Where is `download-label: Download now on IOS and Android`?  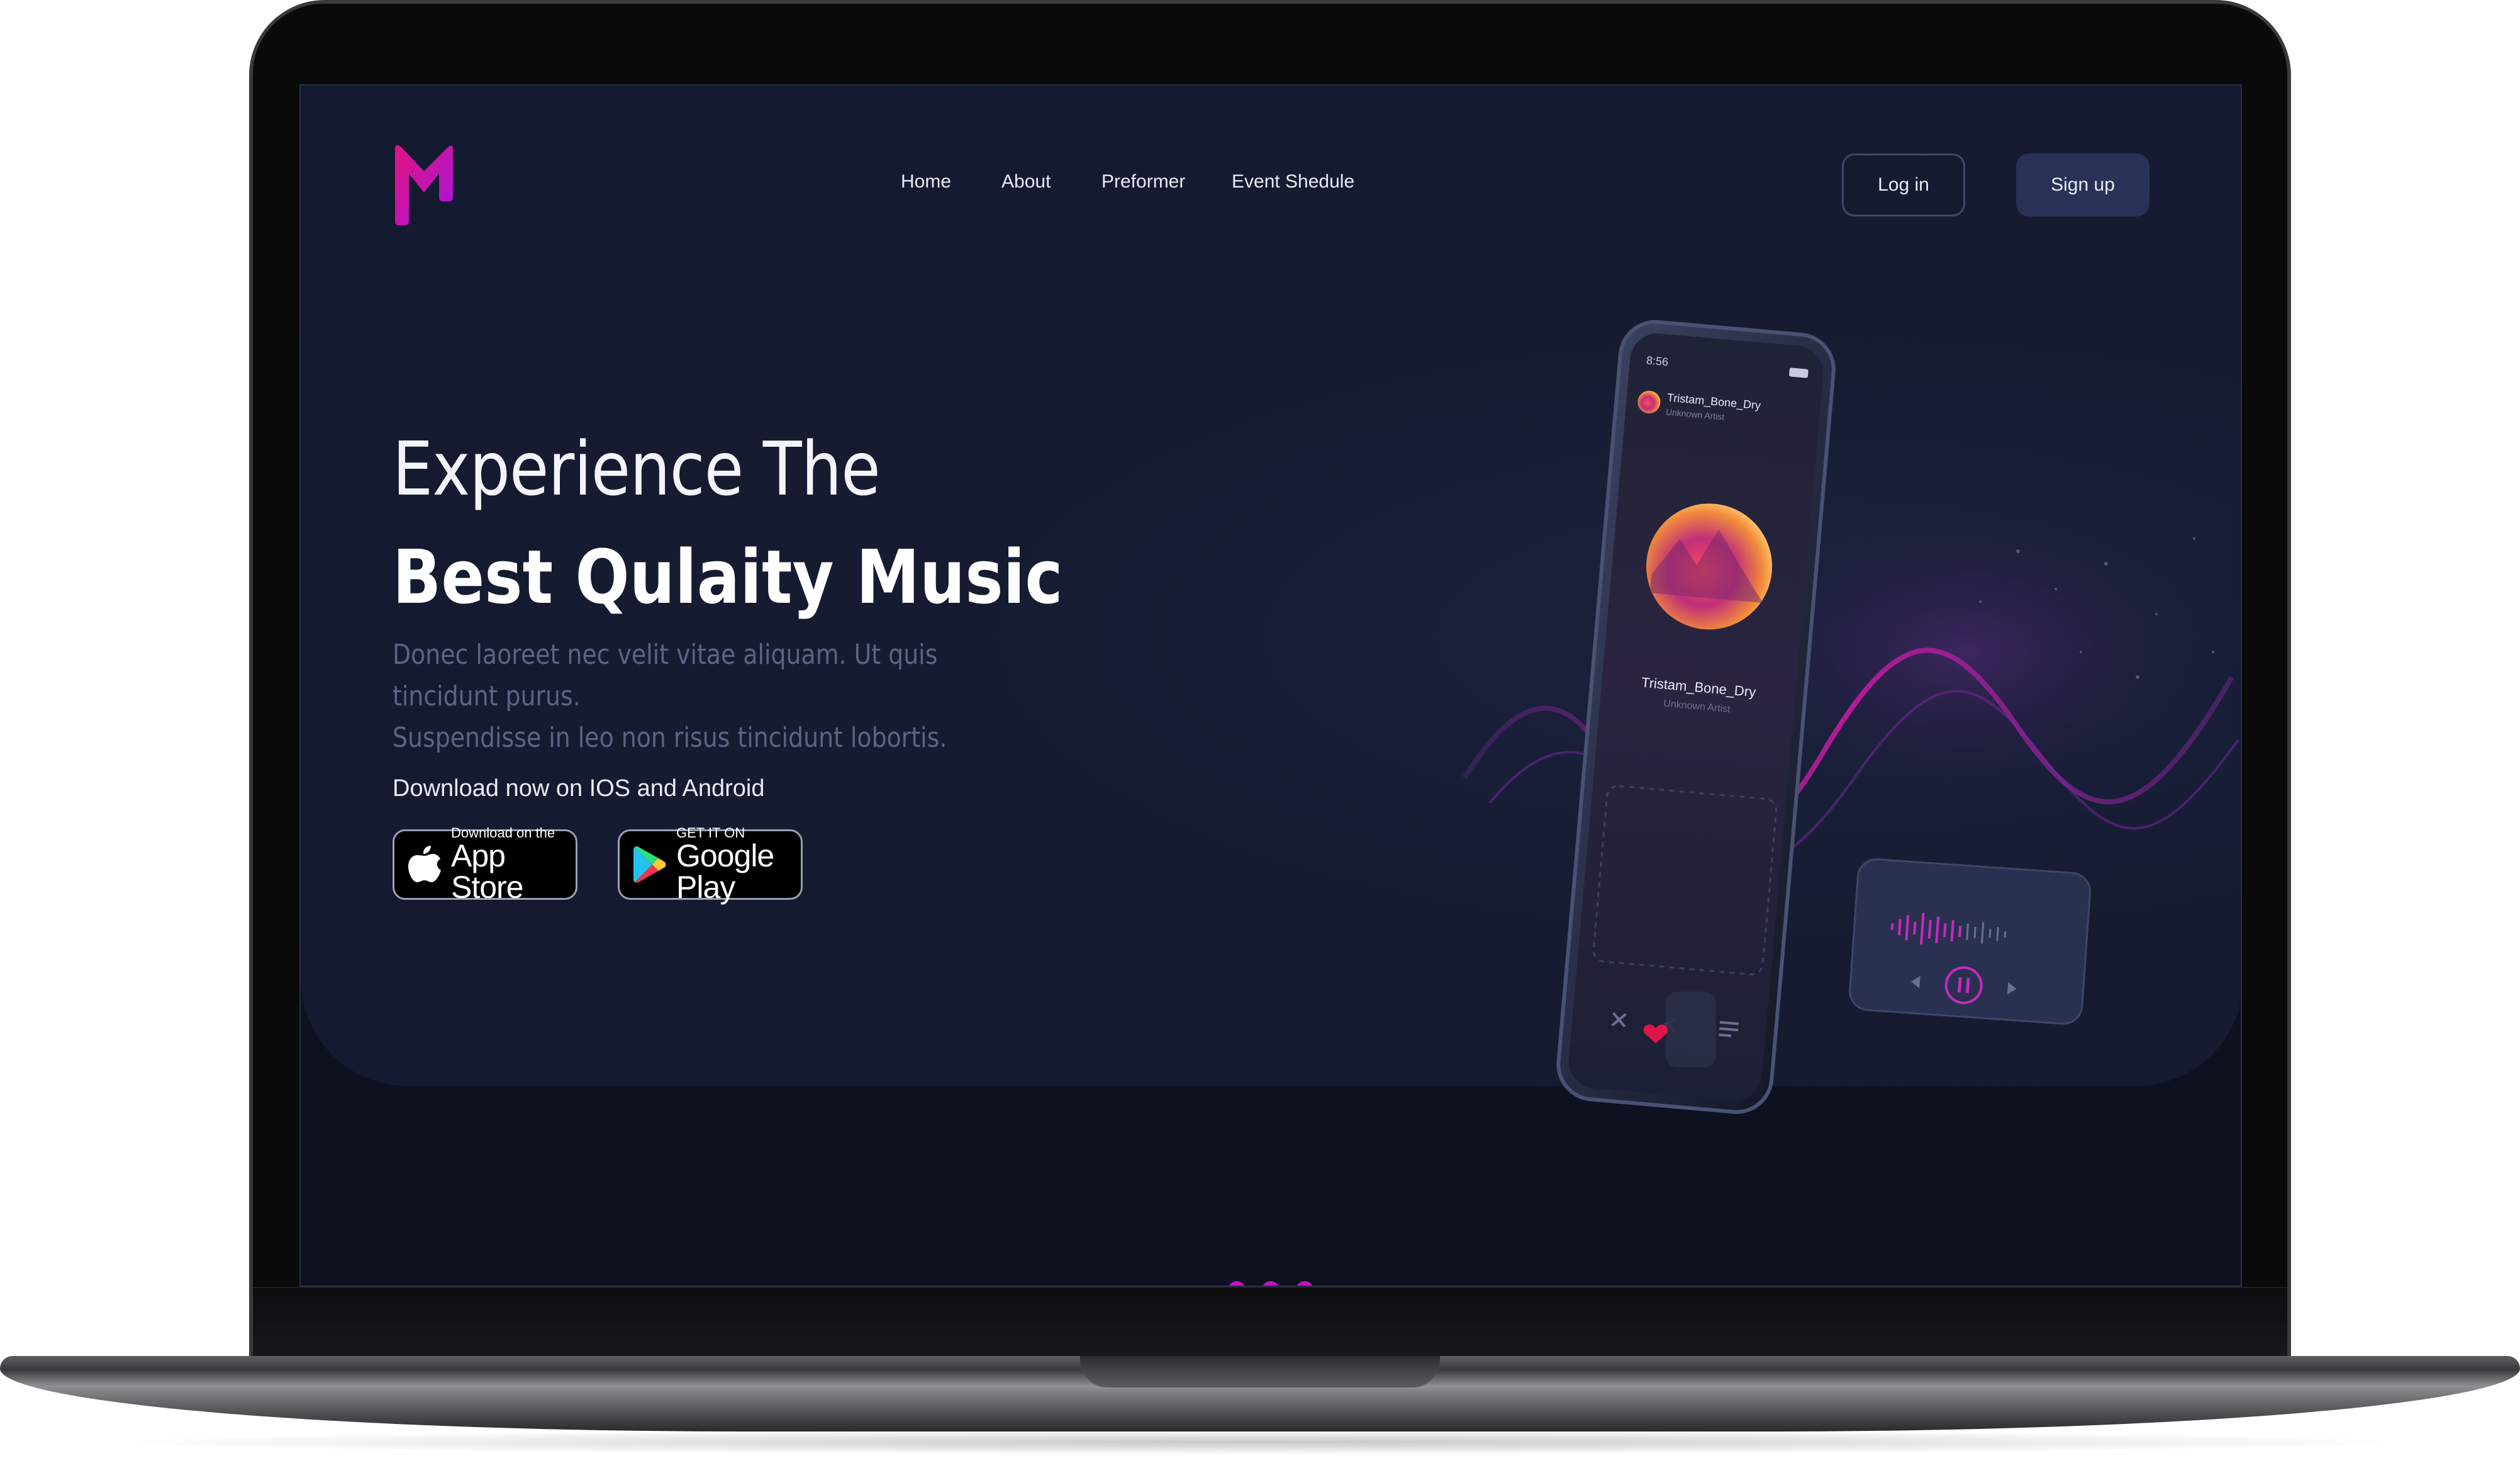 download-label: Download now on IOS and Android is located at coordinates (579, 788).